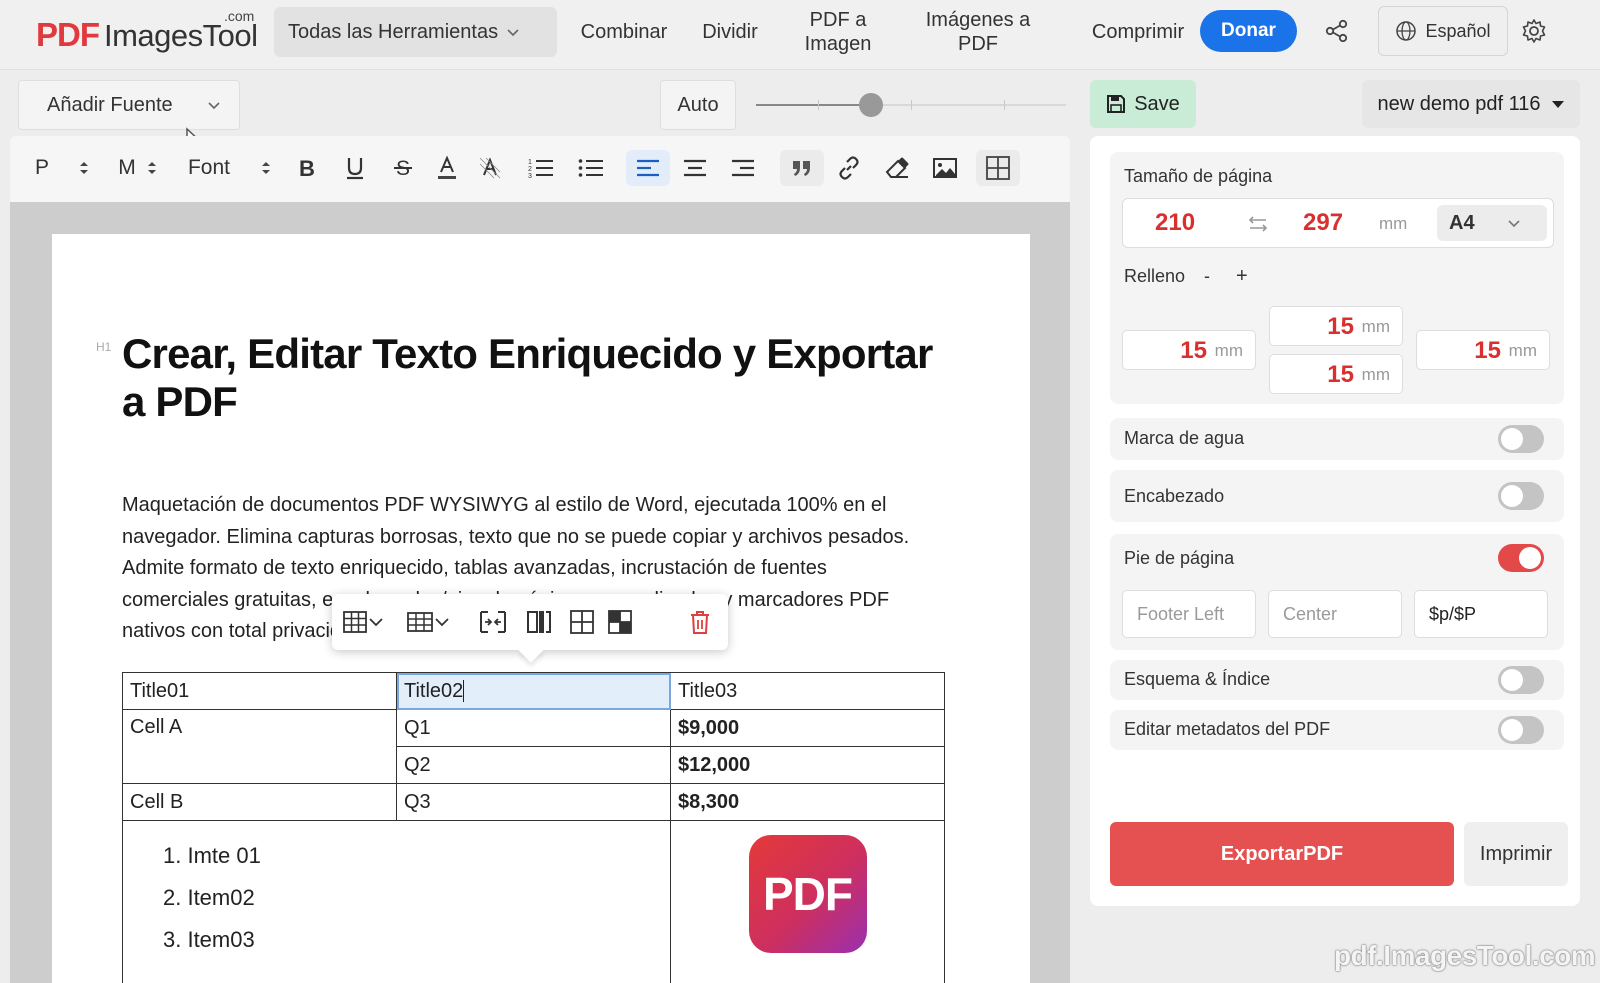  What do you see at coordinates (998, 168) in the screenshot?
I see `table-insert-icon` at bounding box center [998, 168].